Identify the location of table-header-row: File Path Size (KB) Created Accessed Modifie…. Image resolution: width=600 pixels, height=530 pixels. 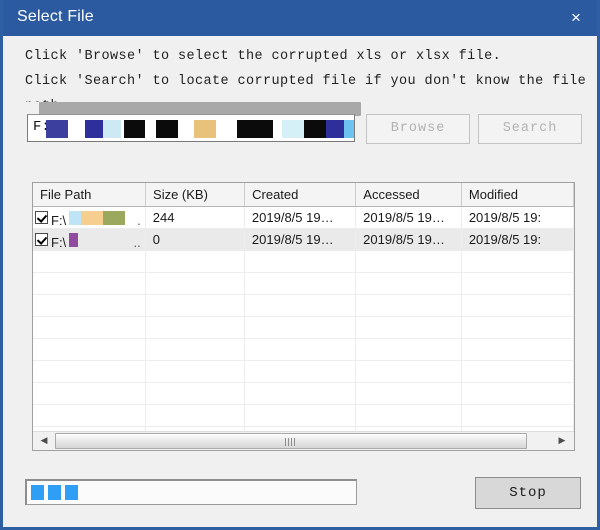
(303, 195).